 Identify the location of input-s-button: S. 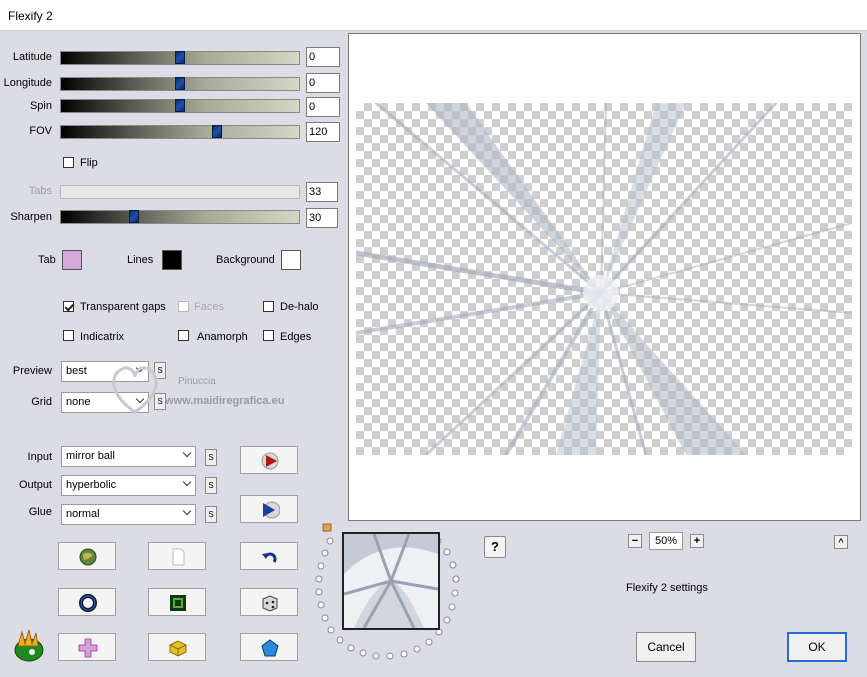
(211, 457).